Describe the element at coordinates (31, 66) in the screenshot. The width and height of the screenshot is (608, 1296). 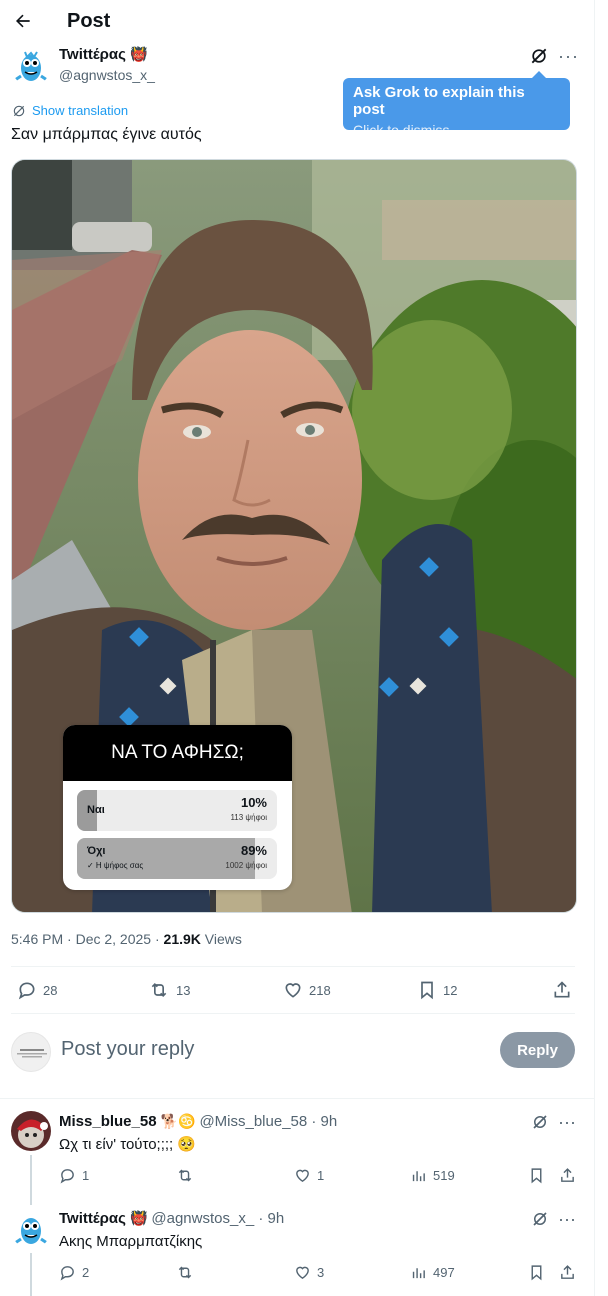
I see `author-avatar` at that location.